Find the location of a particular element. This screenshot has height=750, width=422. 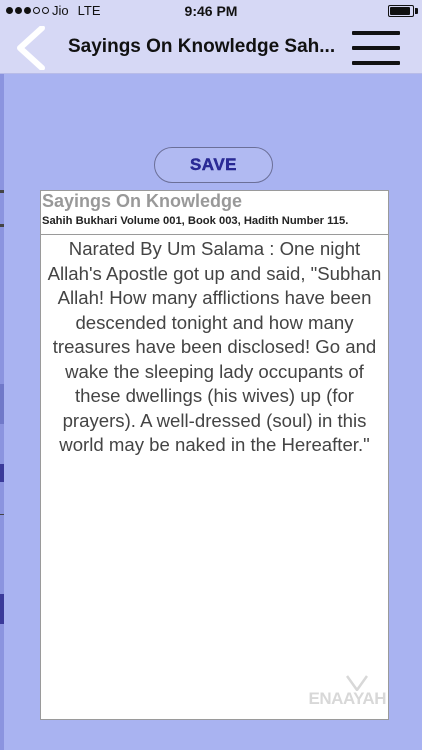

card-heading: Sayings On Knowledge is located at coordinates (142, 201).